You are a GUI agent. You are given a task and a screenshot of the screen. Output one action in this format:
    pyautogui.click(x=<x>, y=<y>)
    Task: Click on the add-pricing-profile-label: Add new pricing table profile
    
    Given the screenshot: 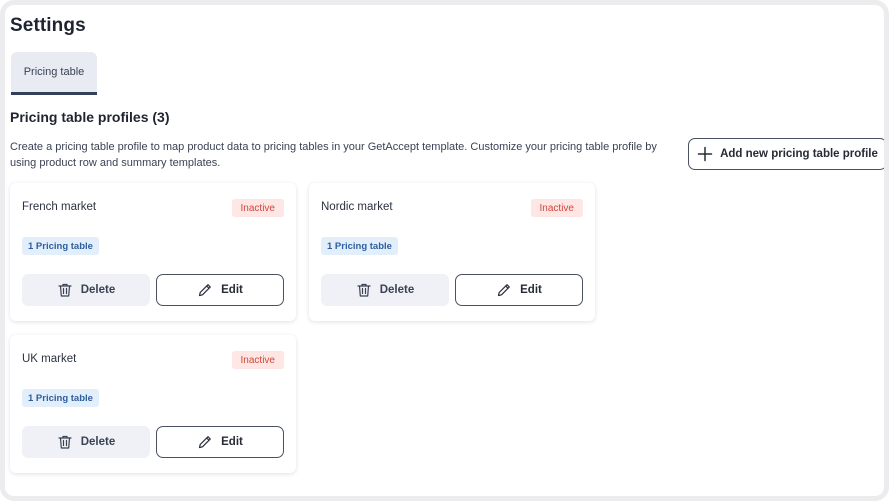 What is the action you would take?
    pyautogui.click(x=799, y=154)
    